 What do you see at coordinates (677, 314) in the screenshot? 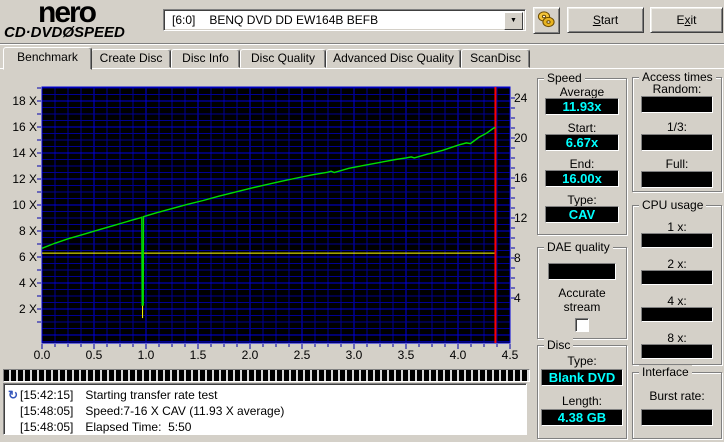
I see `cpu-4x-value` at bounding box center [677, 314].